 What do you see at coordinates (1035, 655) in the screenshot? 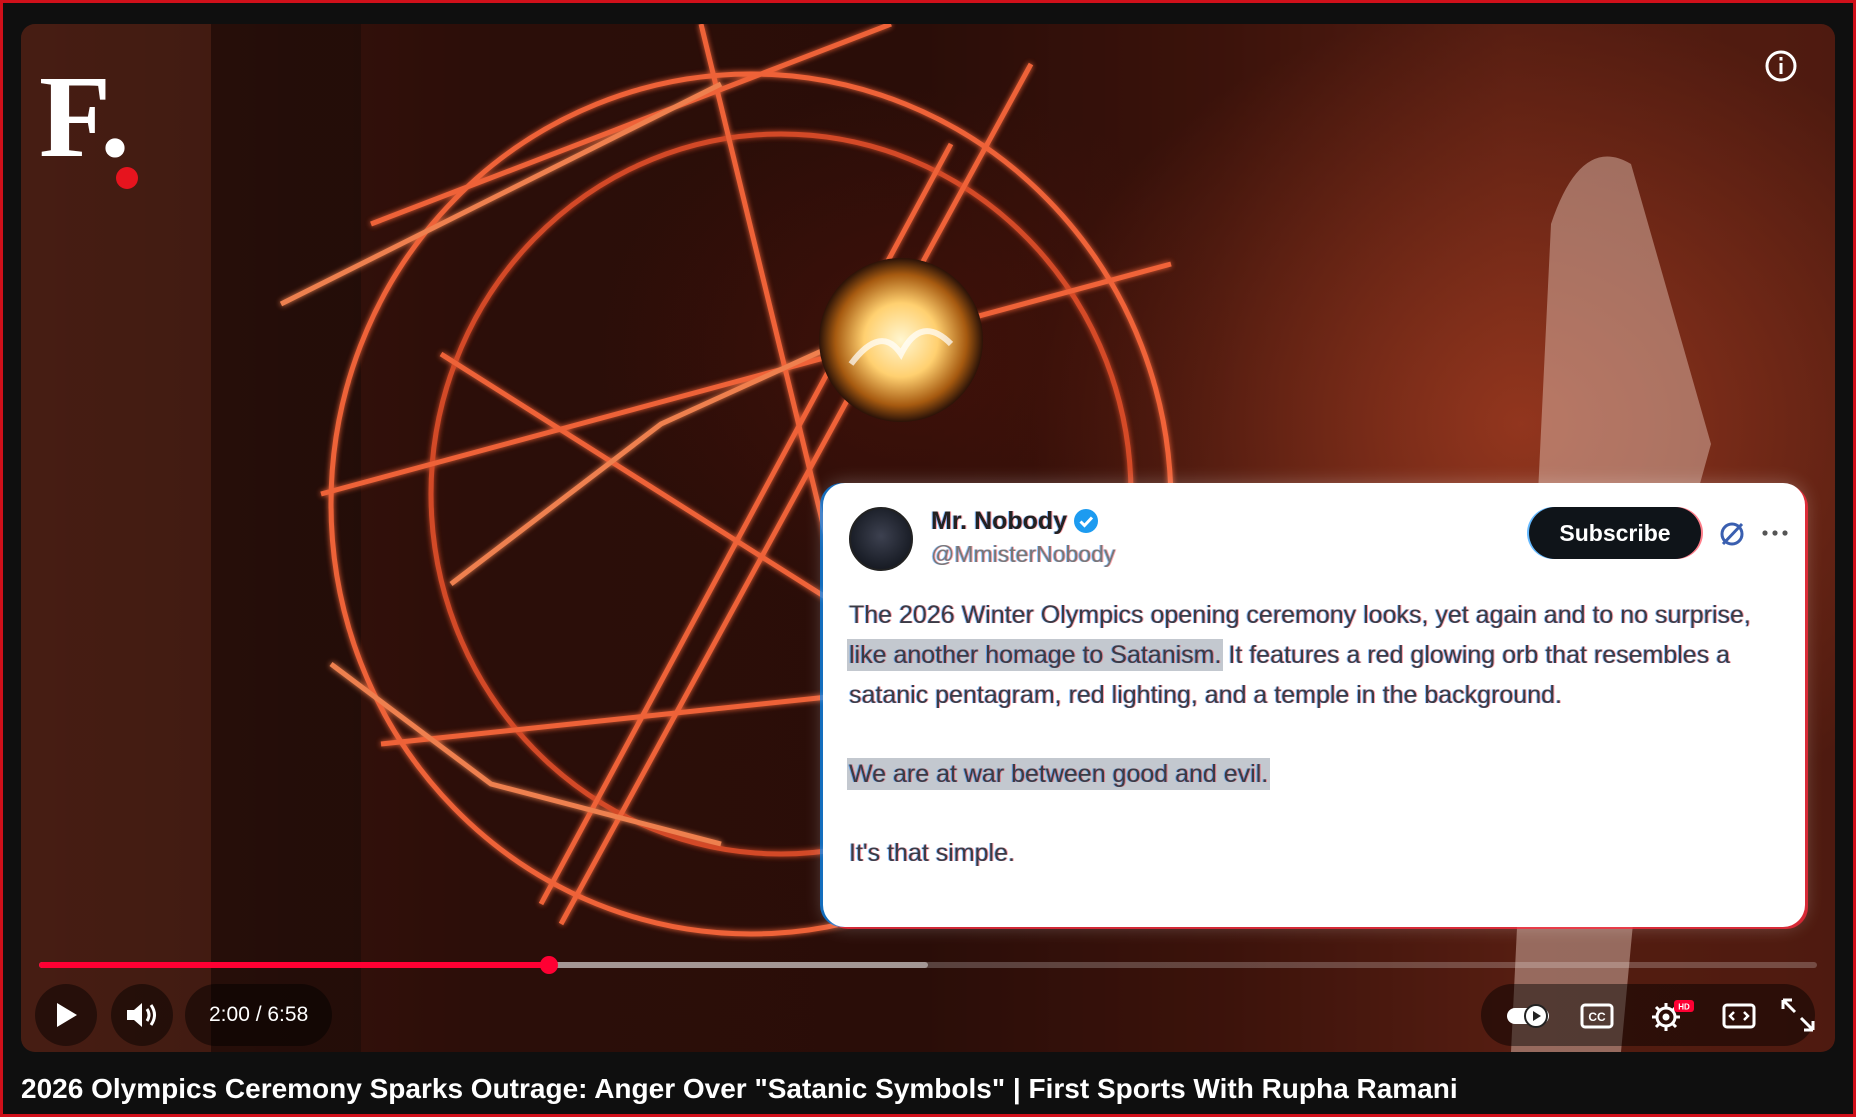
I see `highlighted-text: like another homage to Satanism.` at bounding box center [1035, 655].